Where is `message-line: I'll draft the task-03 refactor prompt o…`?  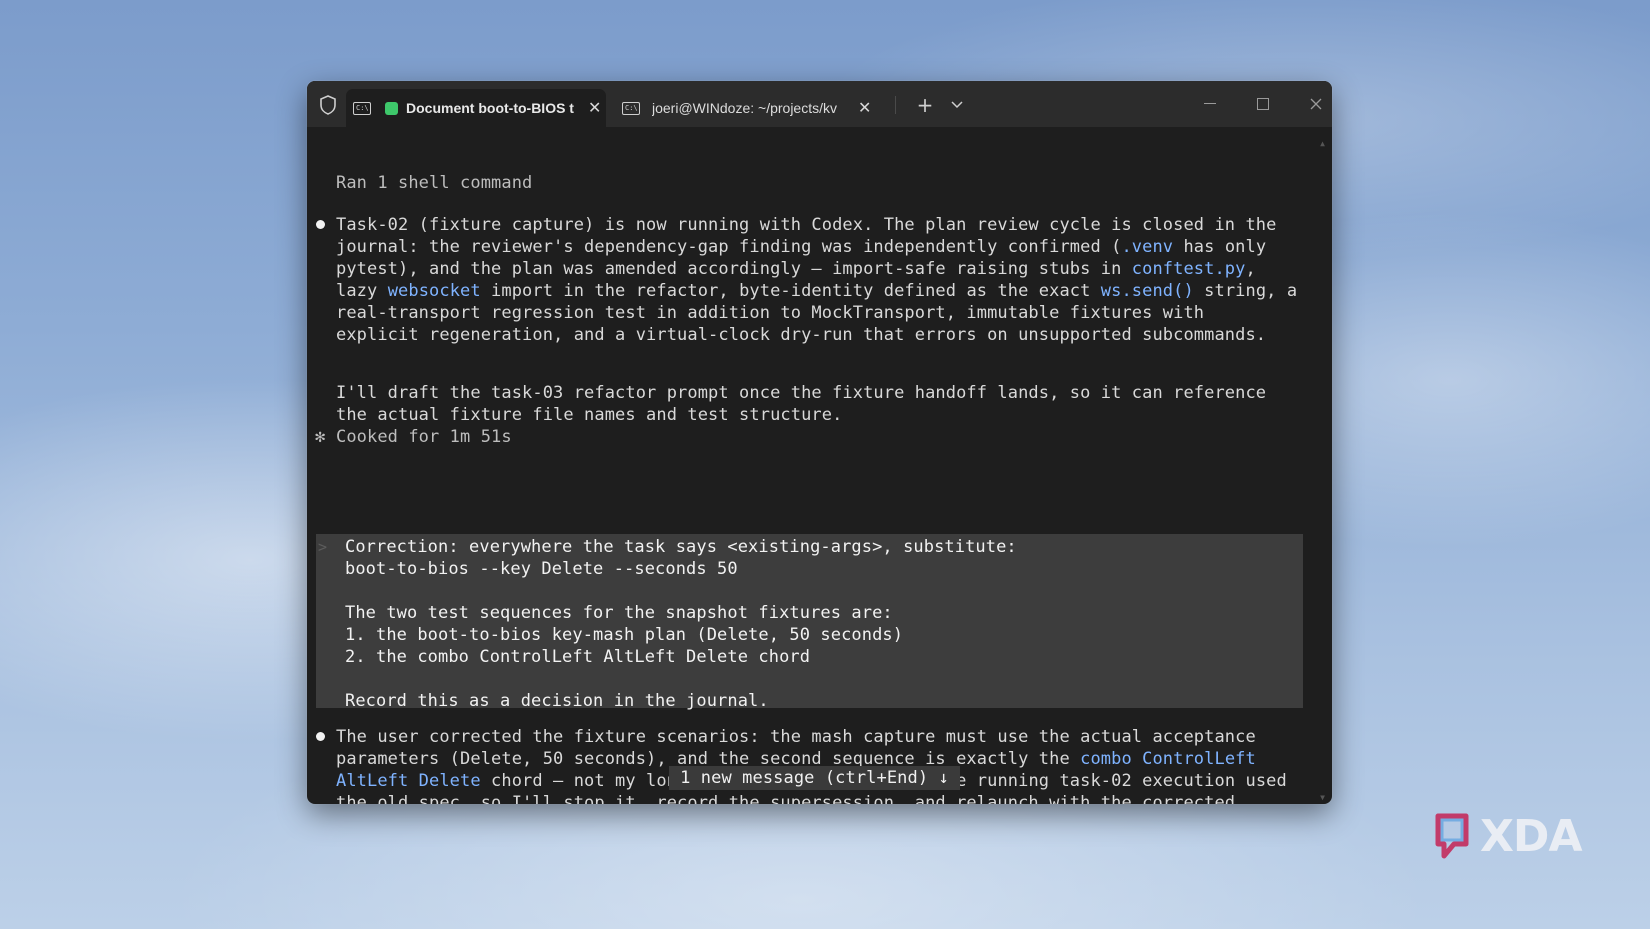
message-line: I'll draft the task-03 refactor prompt o… is located at coordinates (801, 393).